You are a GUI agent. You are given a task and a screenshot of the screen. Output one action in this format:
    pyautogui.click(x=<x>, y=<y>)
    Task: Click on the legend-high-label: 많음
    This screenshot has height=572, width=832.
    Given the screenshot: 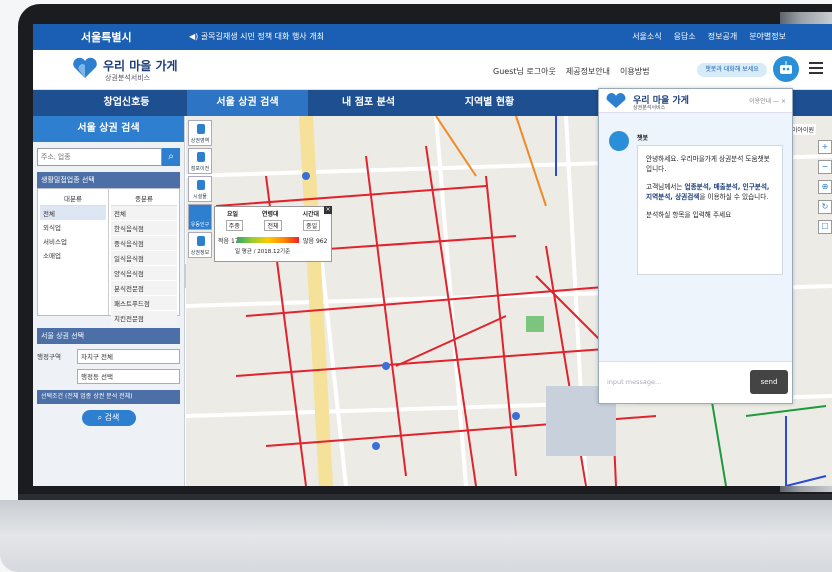 What is the action you would take?
    pyautogui.click(x=309, y=241)
    